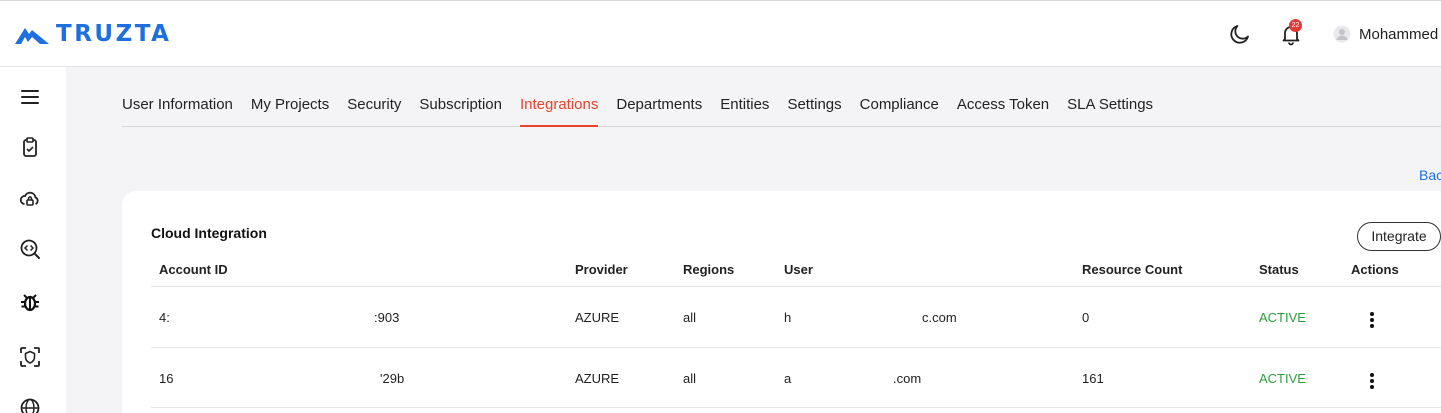 This screenshot has height=413, width=1441. I want to click on tab-my-projects: My Projects, so click(290, 111).